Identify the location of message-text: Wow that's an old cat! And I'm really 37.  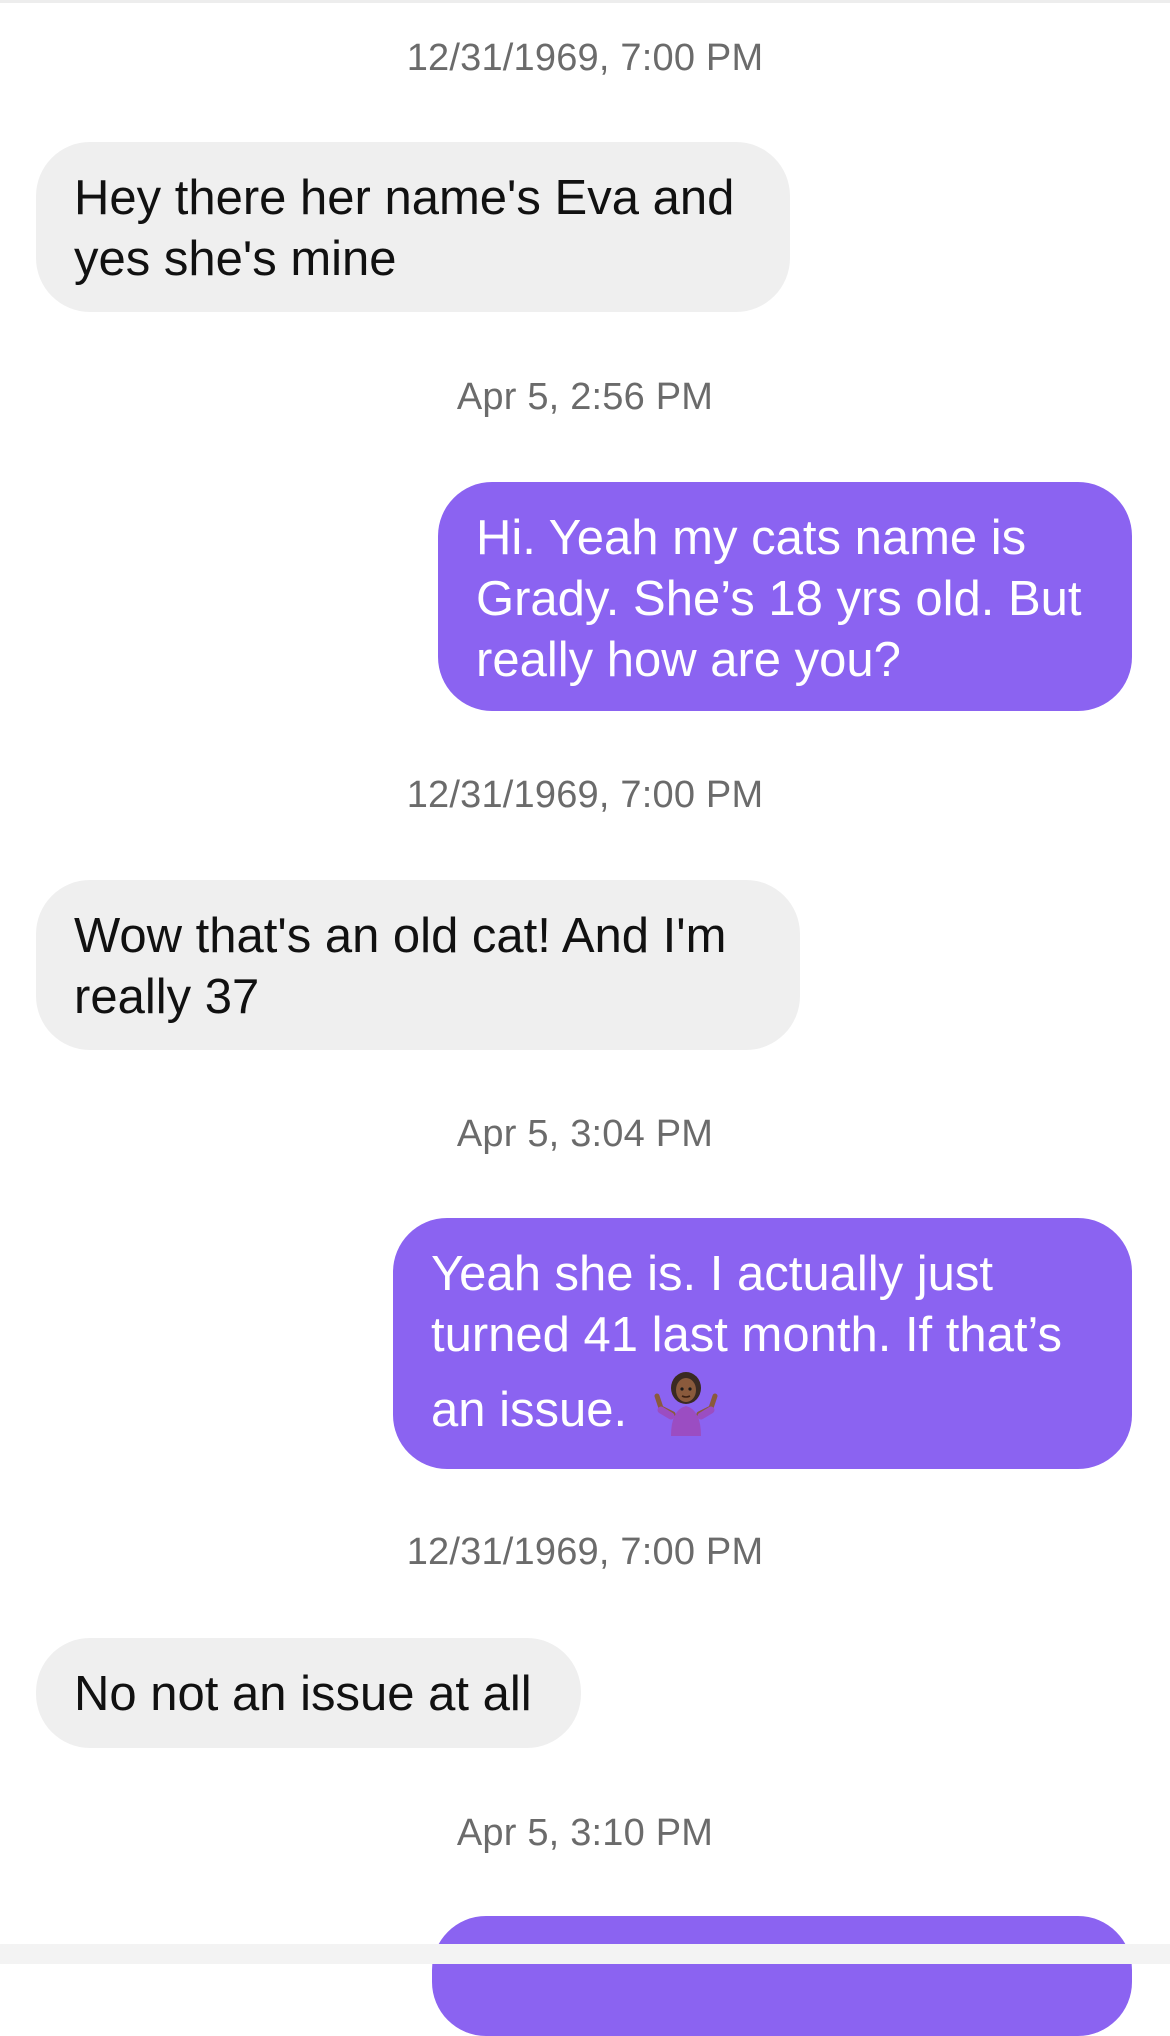
(400, 966).